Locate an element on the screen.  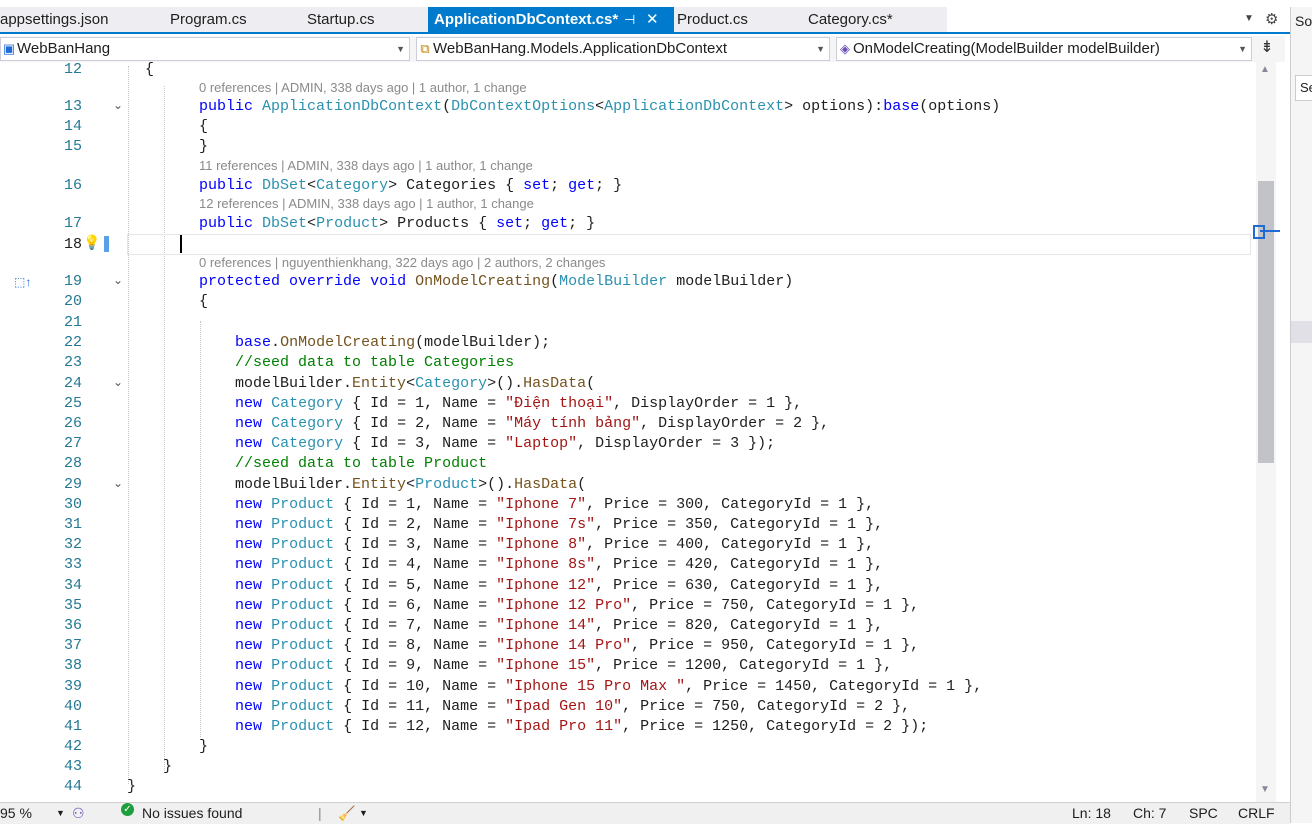
line-ending-indicator: CRLF is located at coordinates (1256, 813).